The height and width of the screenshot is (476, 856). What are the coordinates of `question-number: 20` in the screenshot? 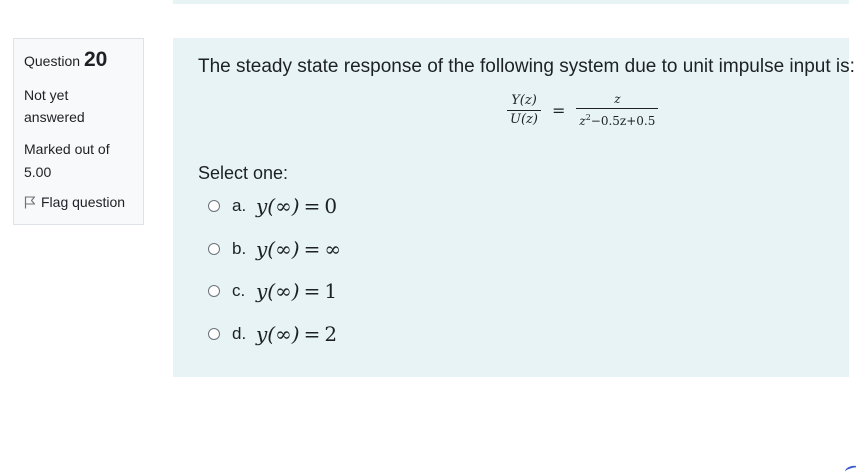 It's located at (95, 59).